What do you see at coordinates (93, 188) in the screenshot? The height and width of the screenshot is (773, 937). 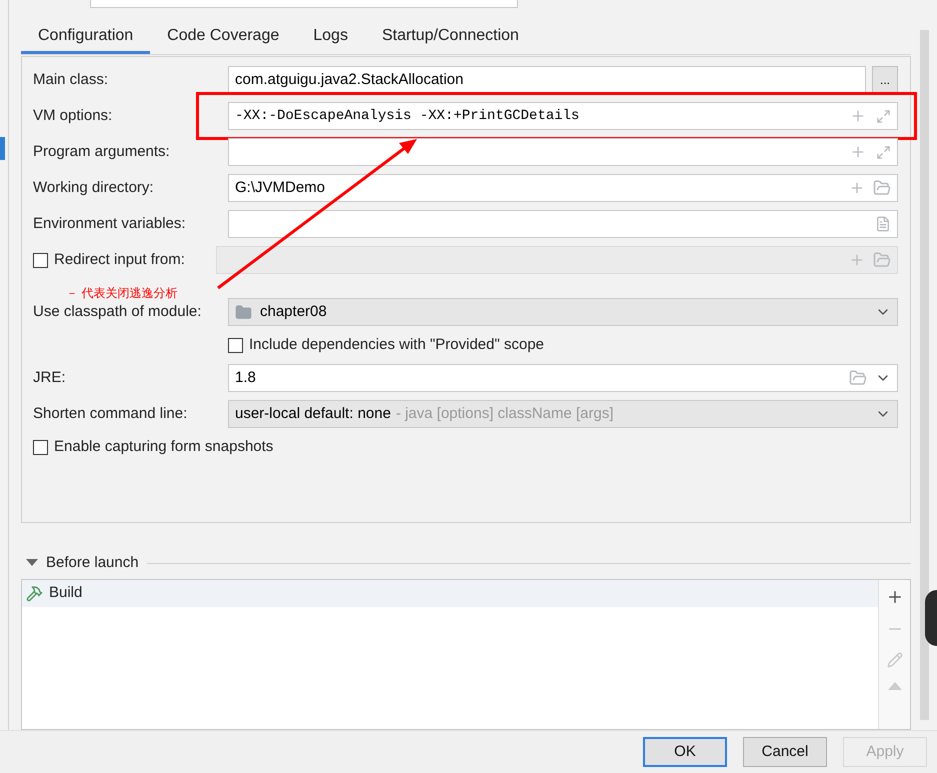 I see `field-label: Working directory:` at bounding box center [93, 188].